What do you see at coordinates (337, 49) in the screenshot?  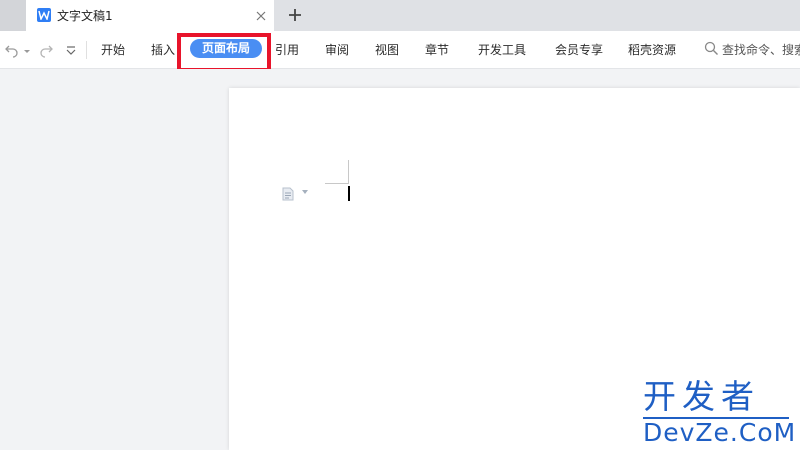 I see `tab-review: 审阅` at bounding box center [337, 49].